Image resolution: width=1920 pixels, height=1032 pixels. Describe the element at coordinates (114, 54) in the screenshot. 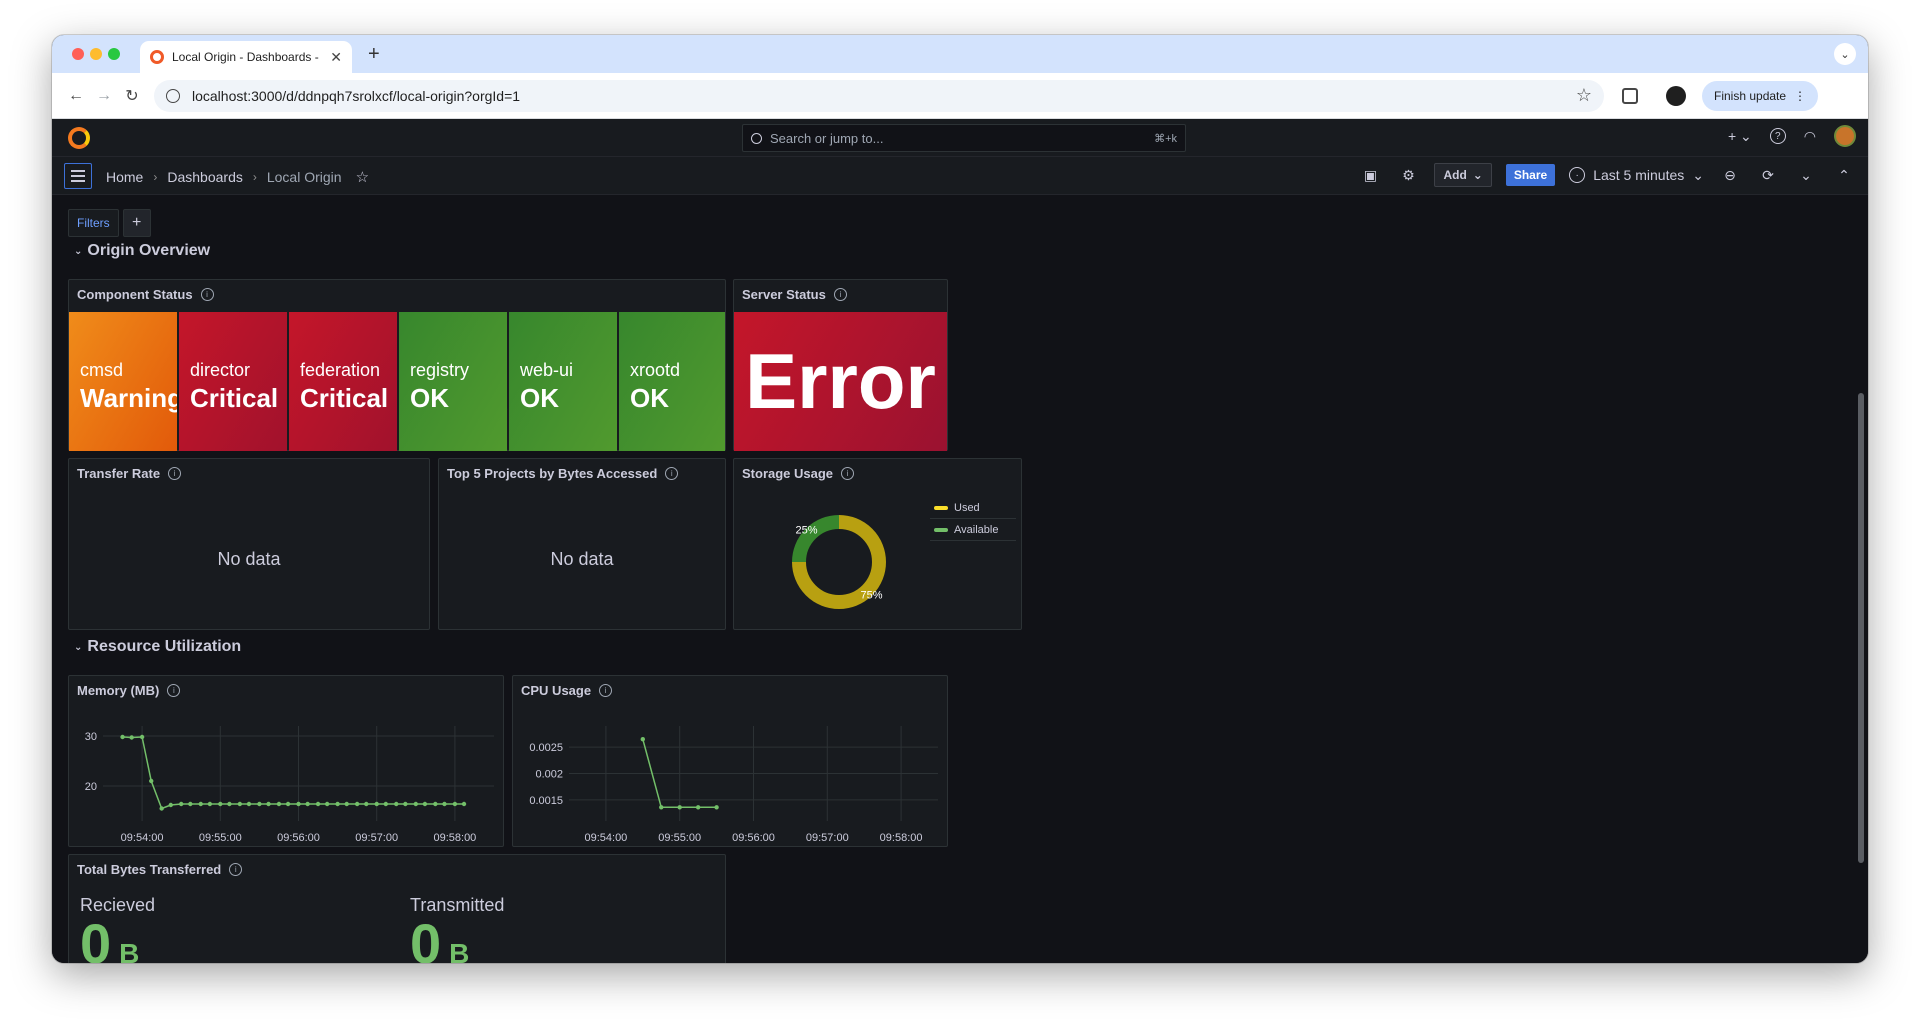

I see `maximize-window-button` at that location.